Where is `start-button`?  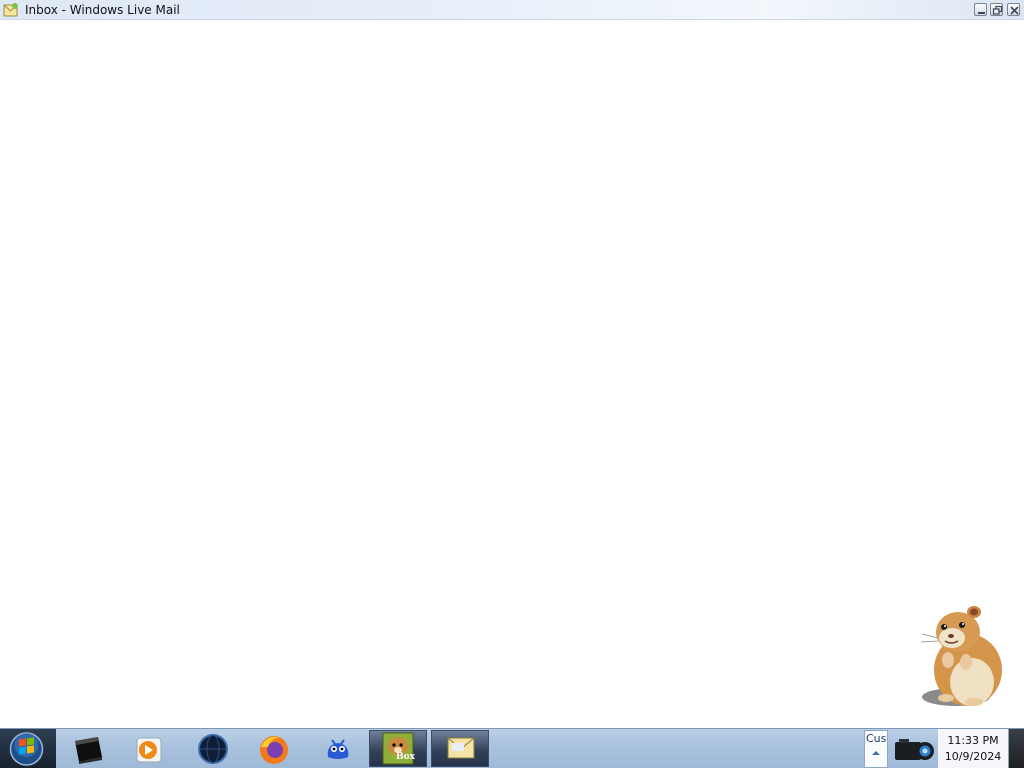
start-button is located at coordinates (26, 749).